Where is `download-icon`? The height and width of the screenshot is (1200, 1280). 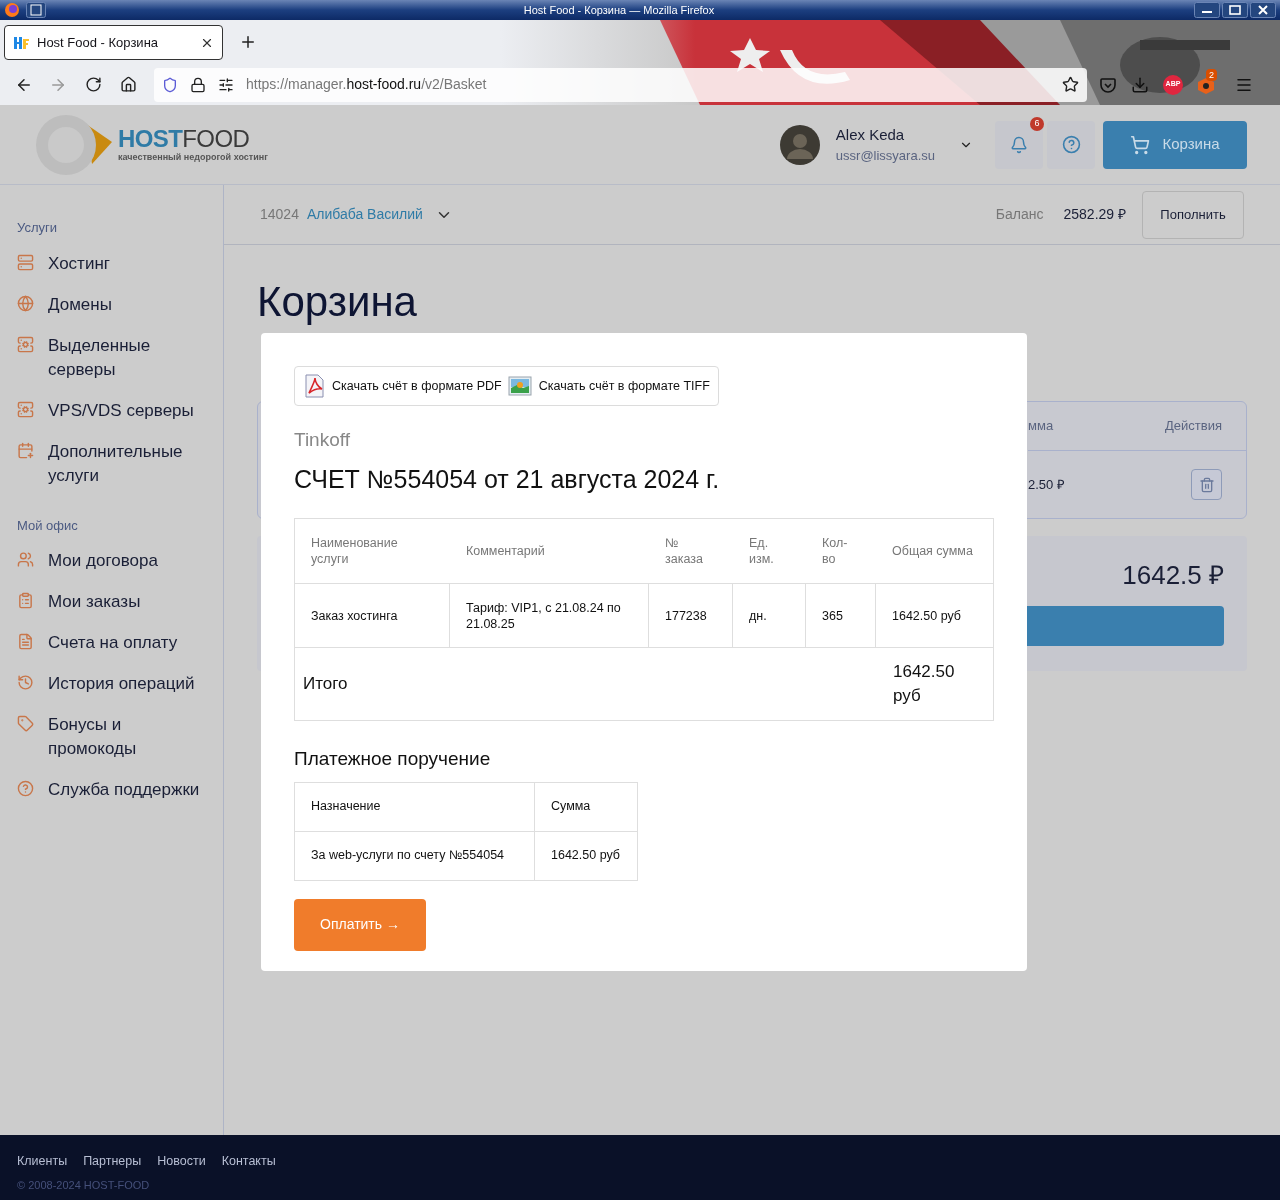 download-icon is located at coordinates (1140, 84).